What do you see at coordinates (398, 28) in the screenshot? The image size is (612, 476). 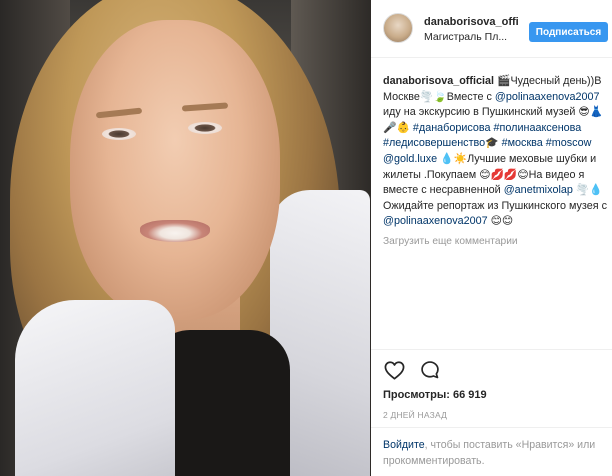 I see `avatar` at bounding box center [398, 28].